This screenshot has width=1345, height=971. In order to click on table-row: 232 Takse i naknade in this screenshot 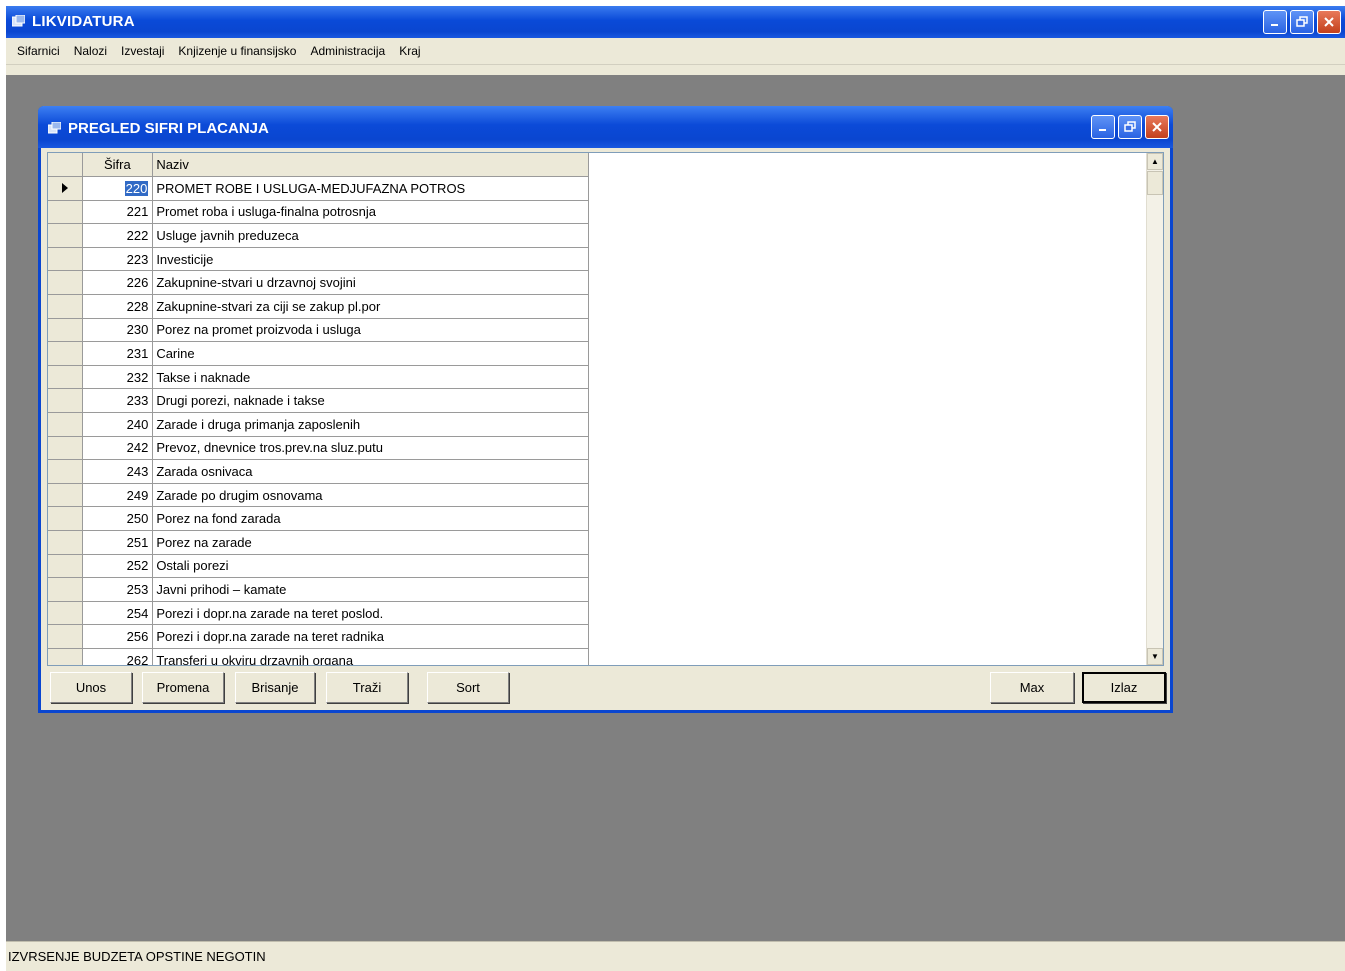, I will do `click(318, 377)`.